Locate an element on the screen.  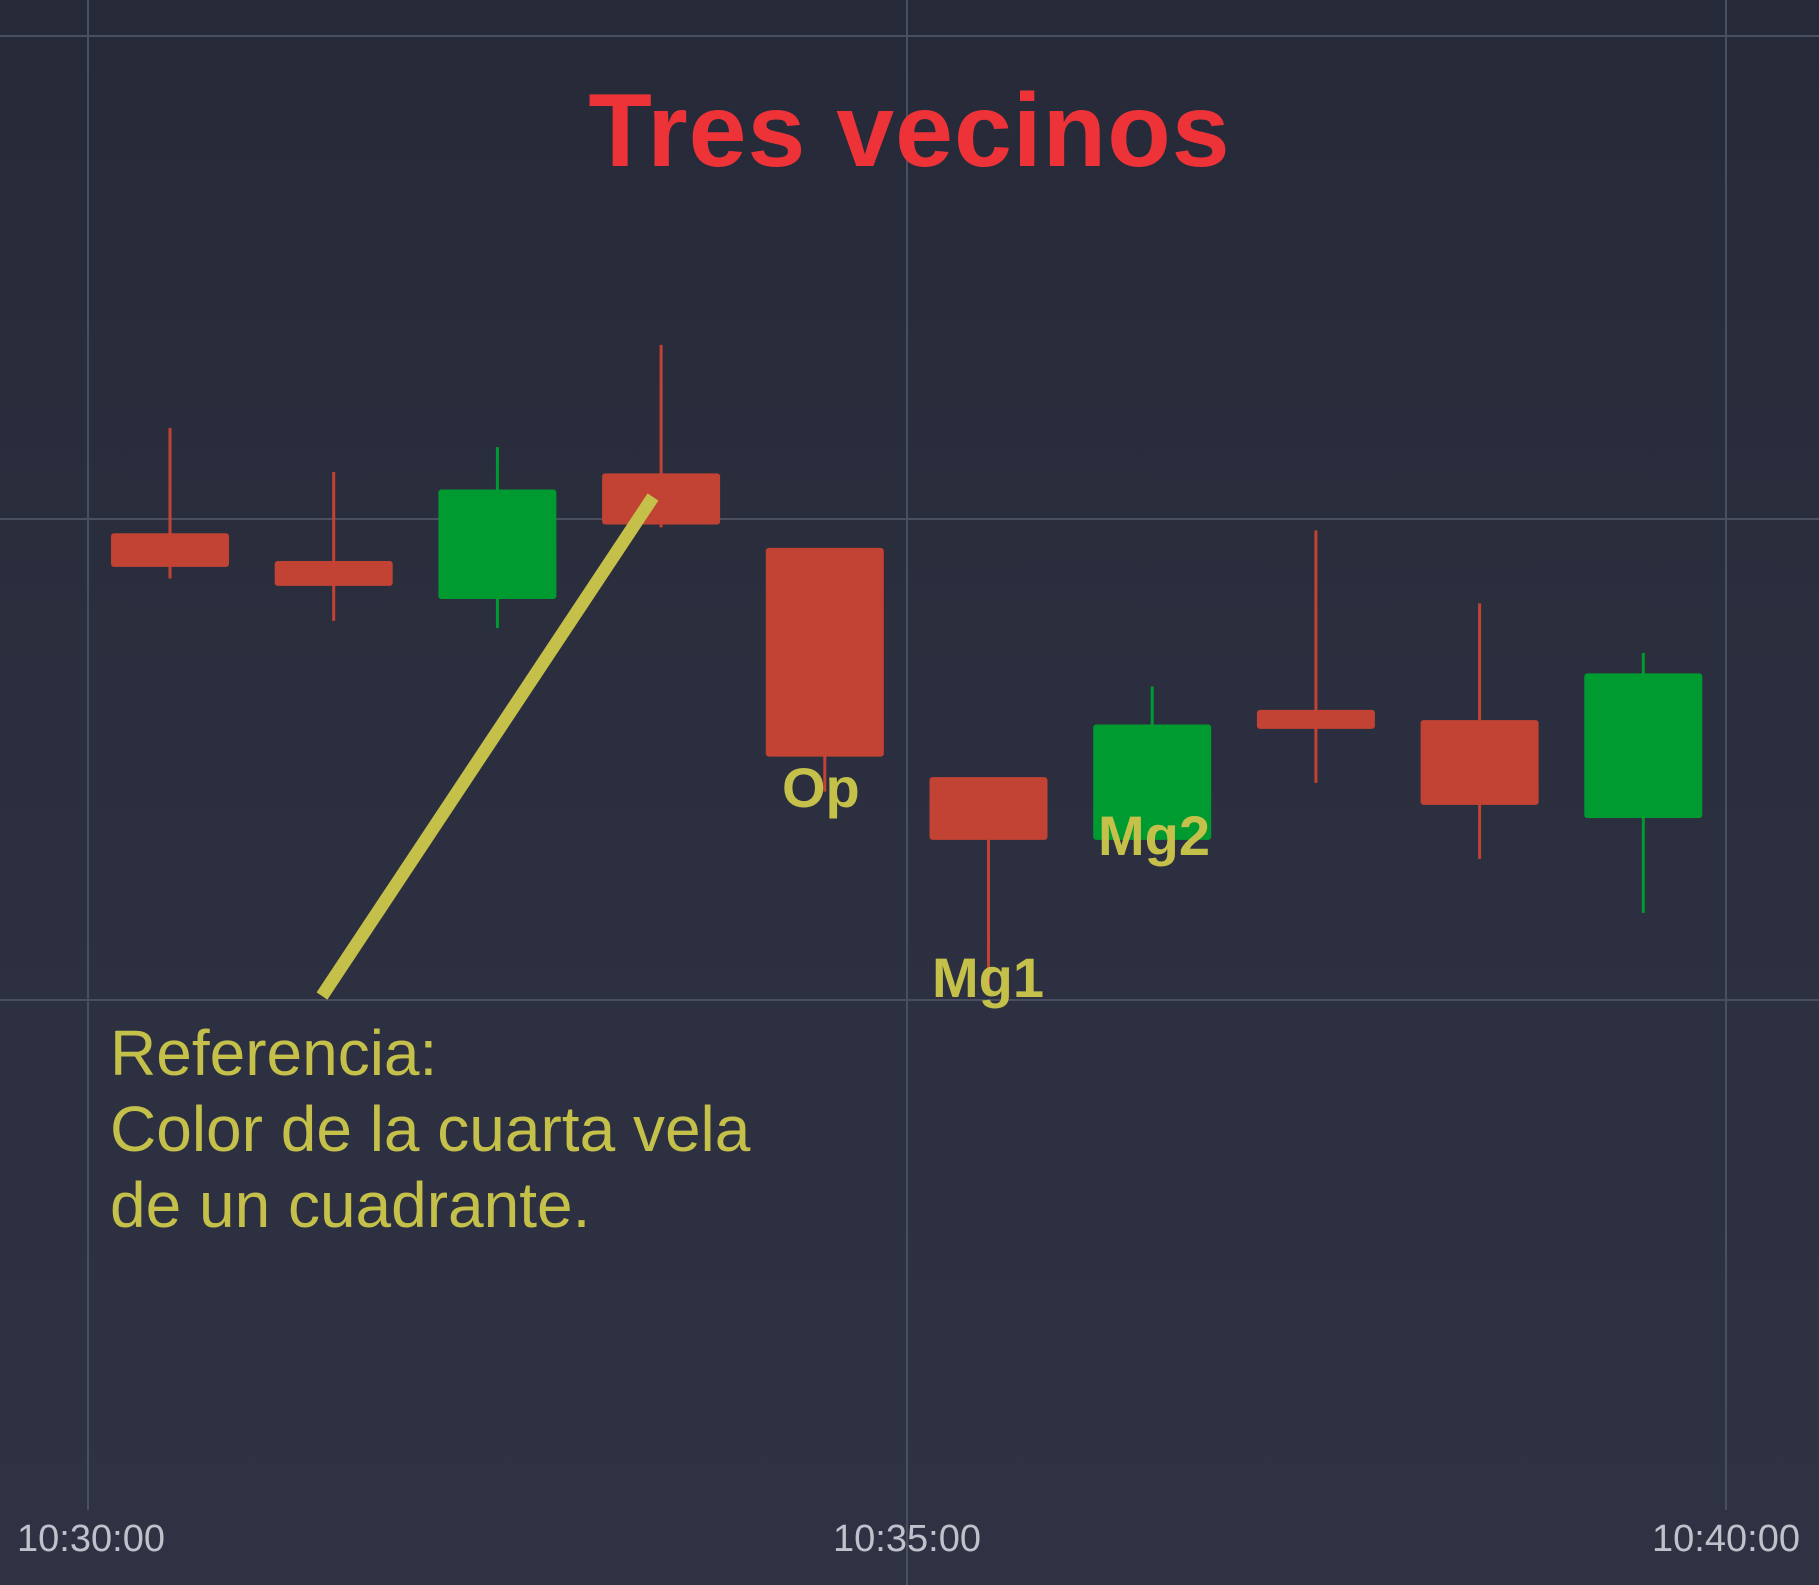
reference-note-line-2: Color de la cuarta vela is located at coordinates (430, 1129).